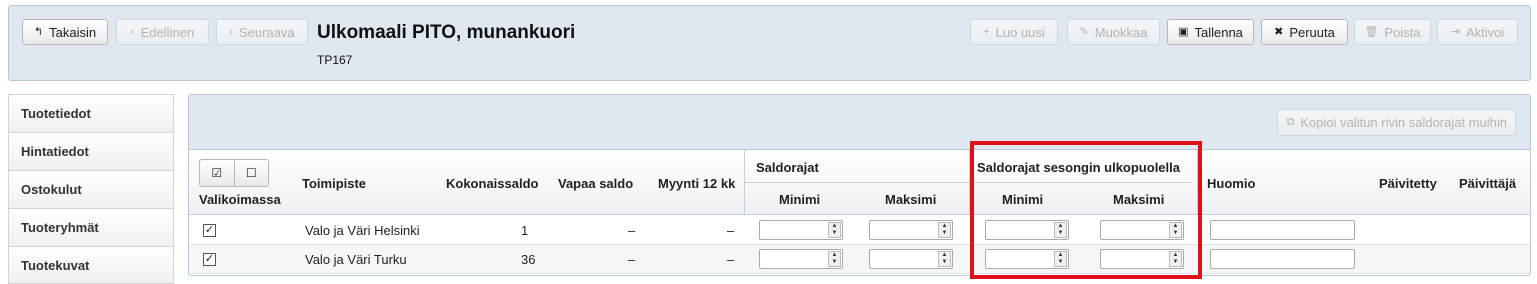 The width and height of the screenshot is (1537, 284). Describe the element at coordinates (73, 32) in the screenshot. I see `back-button-label: Takaisin` at that location.